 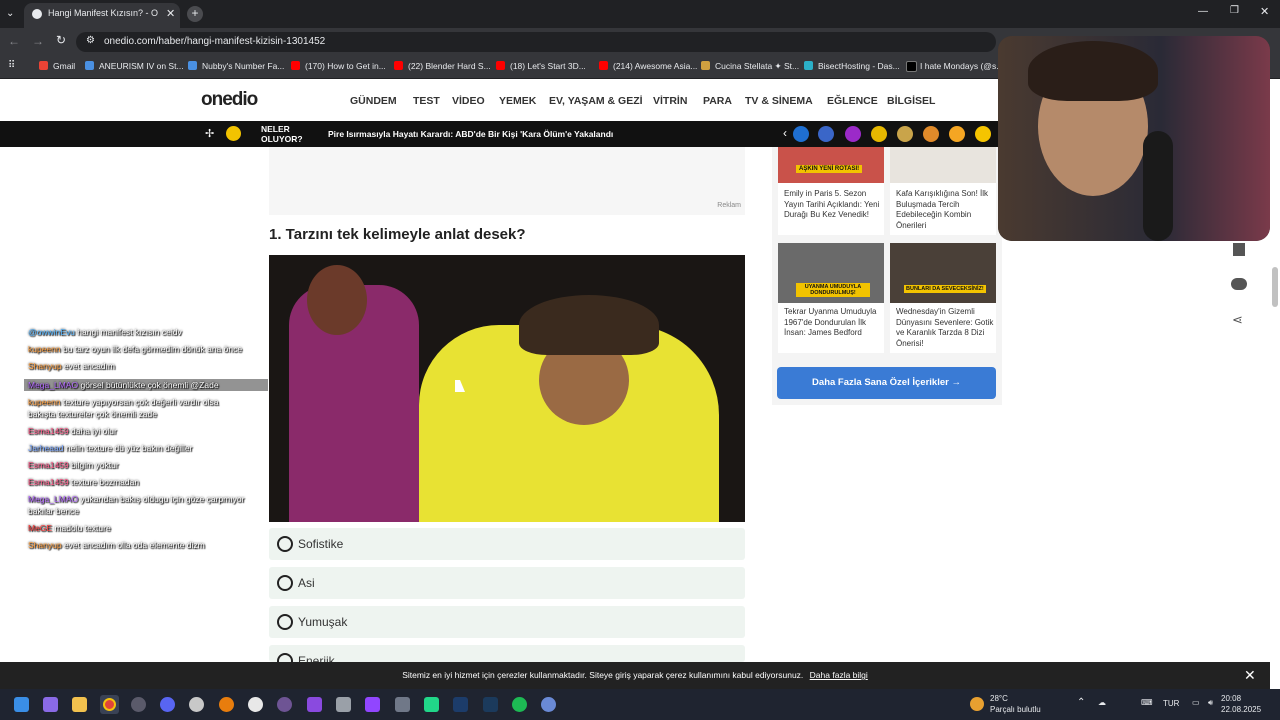 I want to click on nav-yemek: YEMEK, so click(x=517, y=101).